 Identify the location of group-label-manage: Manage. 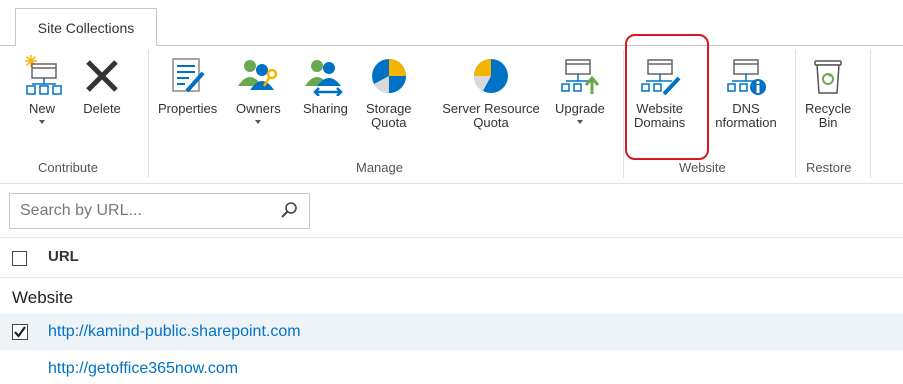
(379, 167).